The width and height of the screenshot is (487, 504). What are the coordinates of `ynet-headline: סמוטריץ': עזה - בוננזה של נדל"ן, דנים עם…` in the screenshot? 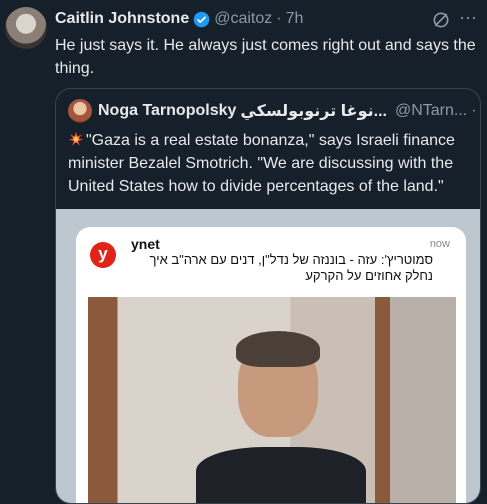 It's located at (291, 267).